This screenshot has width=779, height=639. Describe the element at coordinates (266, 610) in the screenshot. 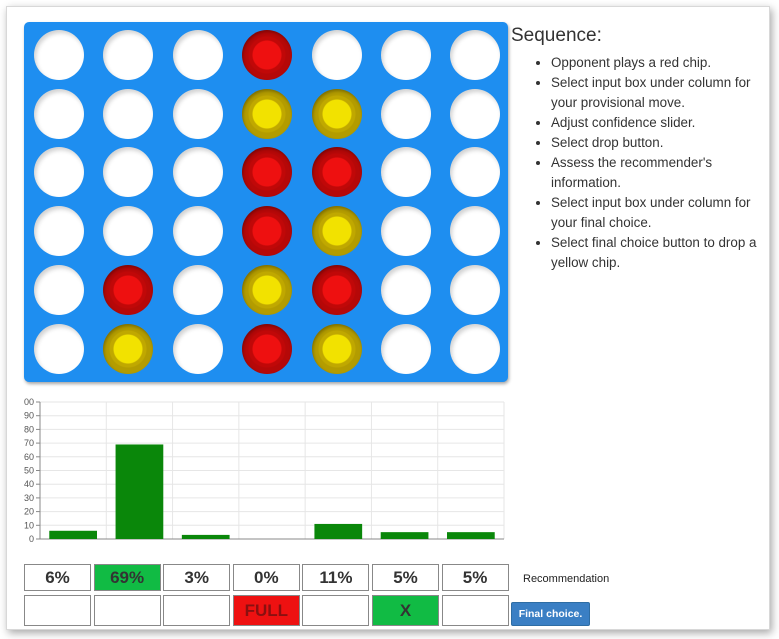

I see `column-choice-input: FULL` at that location.